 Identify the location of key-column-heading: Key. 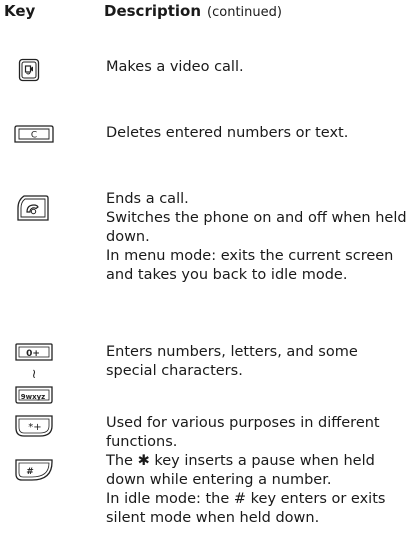
(20, 11).